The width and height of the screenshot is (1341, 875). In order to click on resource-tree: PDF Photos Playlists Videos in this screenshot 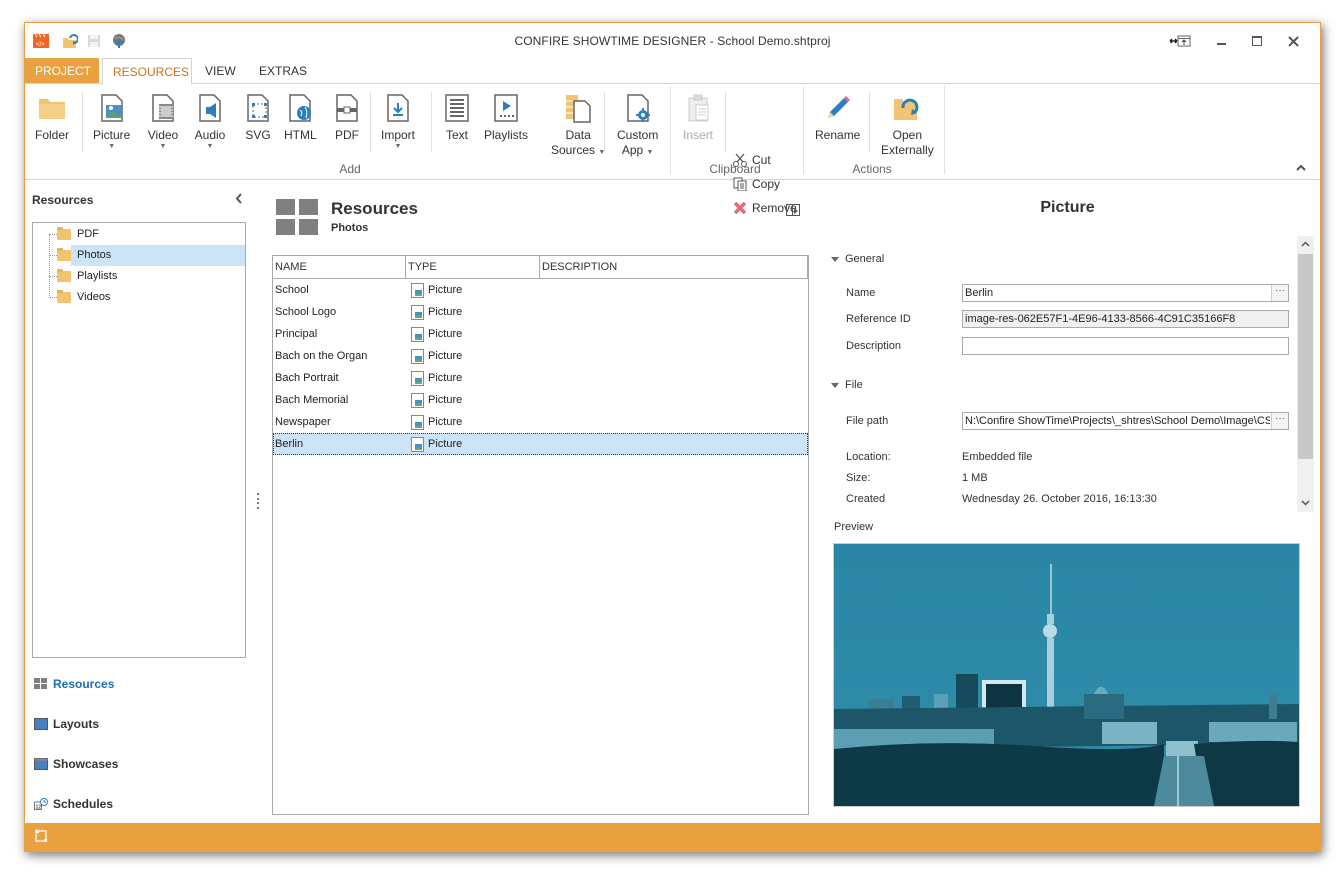, I will do `click(139, 440)`.